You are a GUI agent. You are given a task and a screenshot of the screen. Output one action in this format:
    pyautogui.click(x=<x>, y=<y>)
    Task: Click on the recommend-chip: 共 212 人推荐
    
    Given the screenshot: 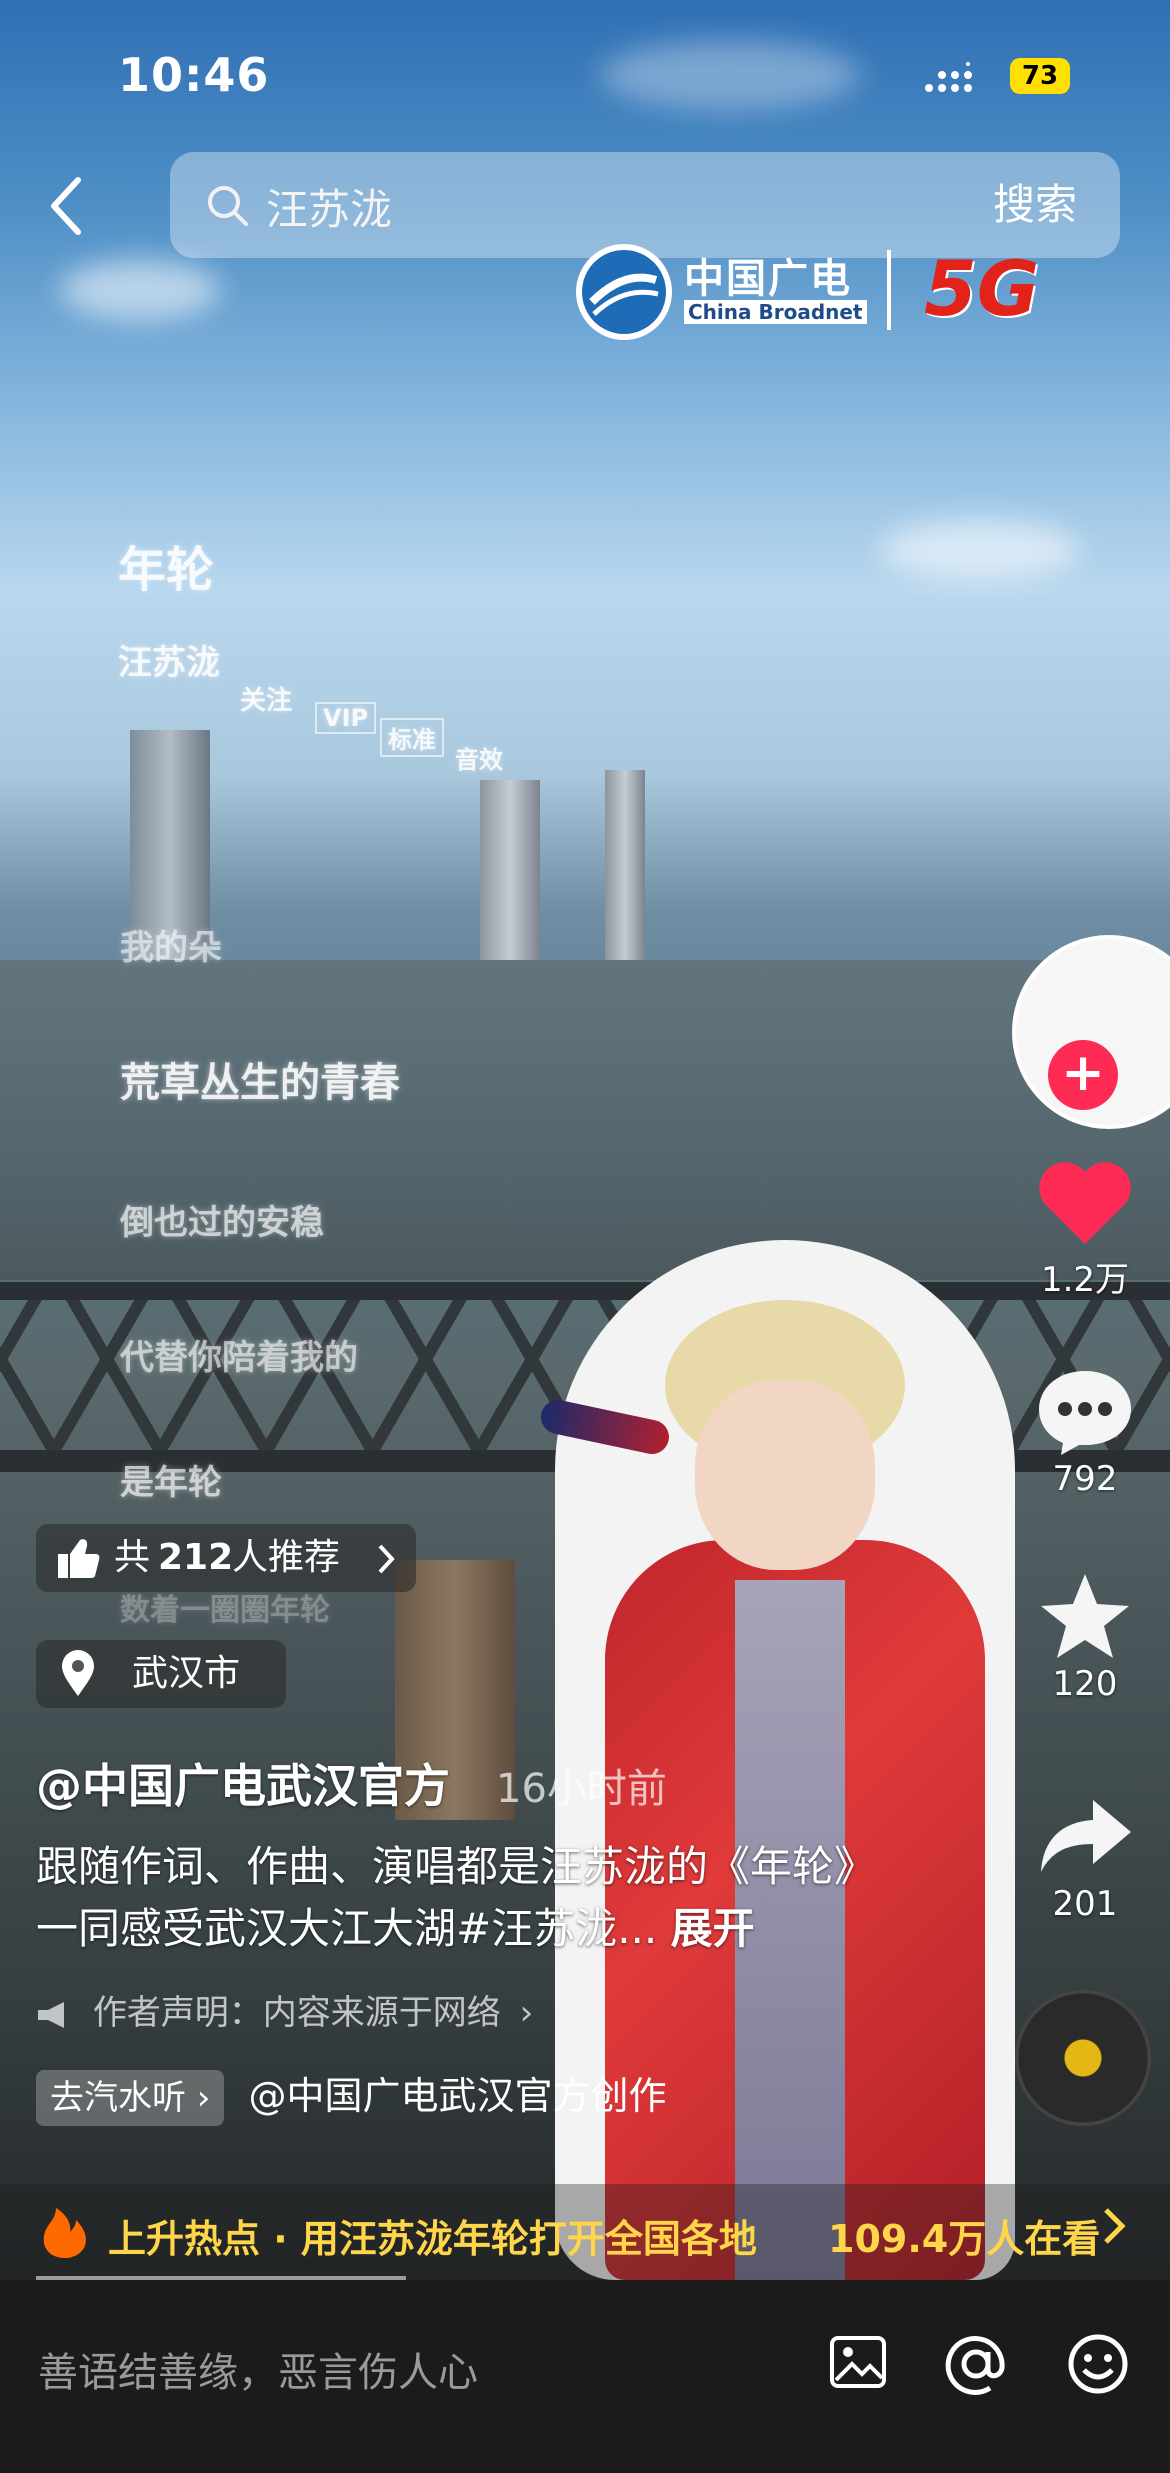 What is the action you would take?
    pyautogui.click(x=226, y=1558)
    